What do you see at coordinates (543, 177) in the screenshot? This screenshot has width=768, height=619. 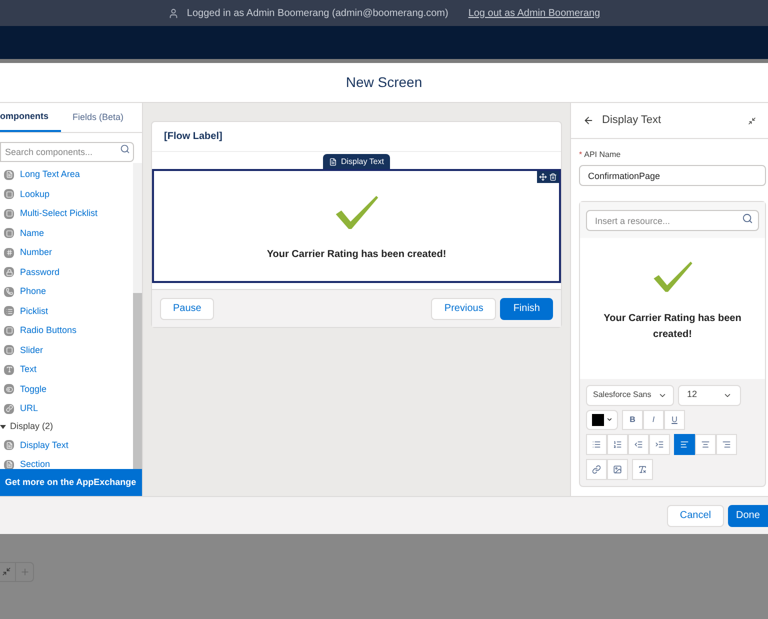 I see `move-icon` at bounding box center [543, 177].